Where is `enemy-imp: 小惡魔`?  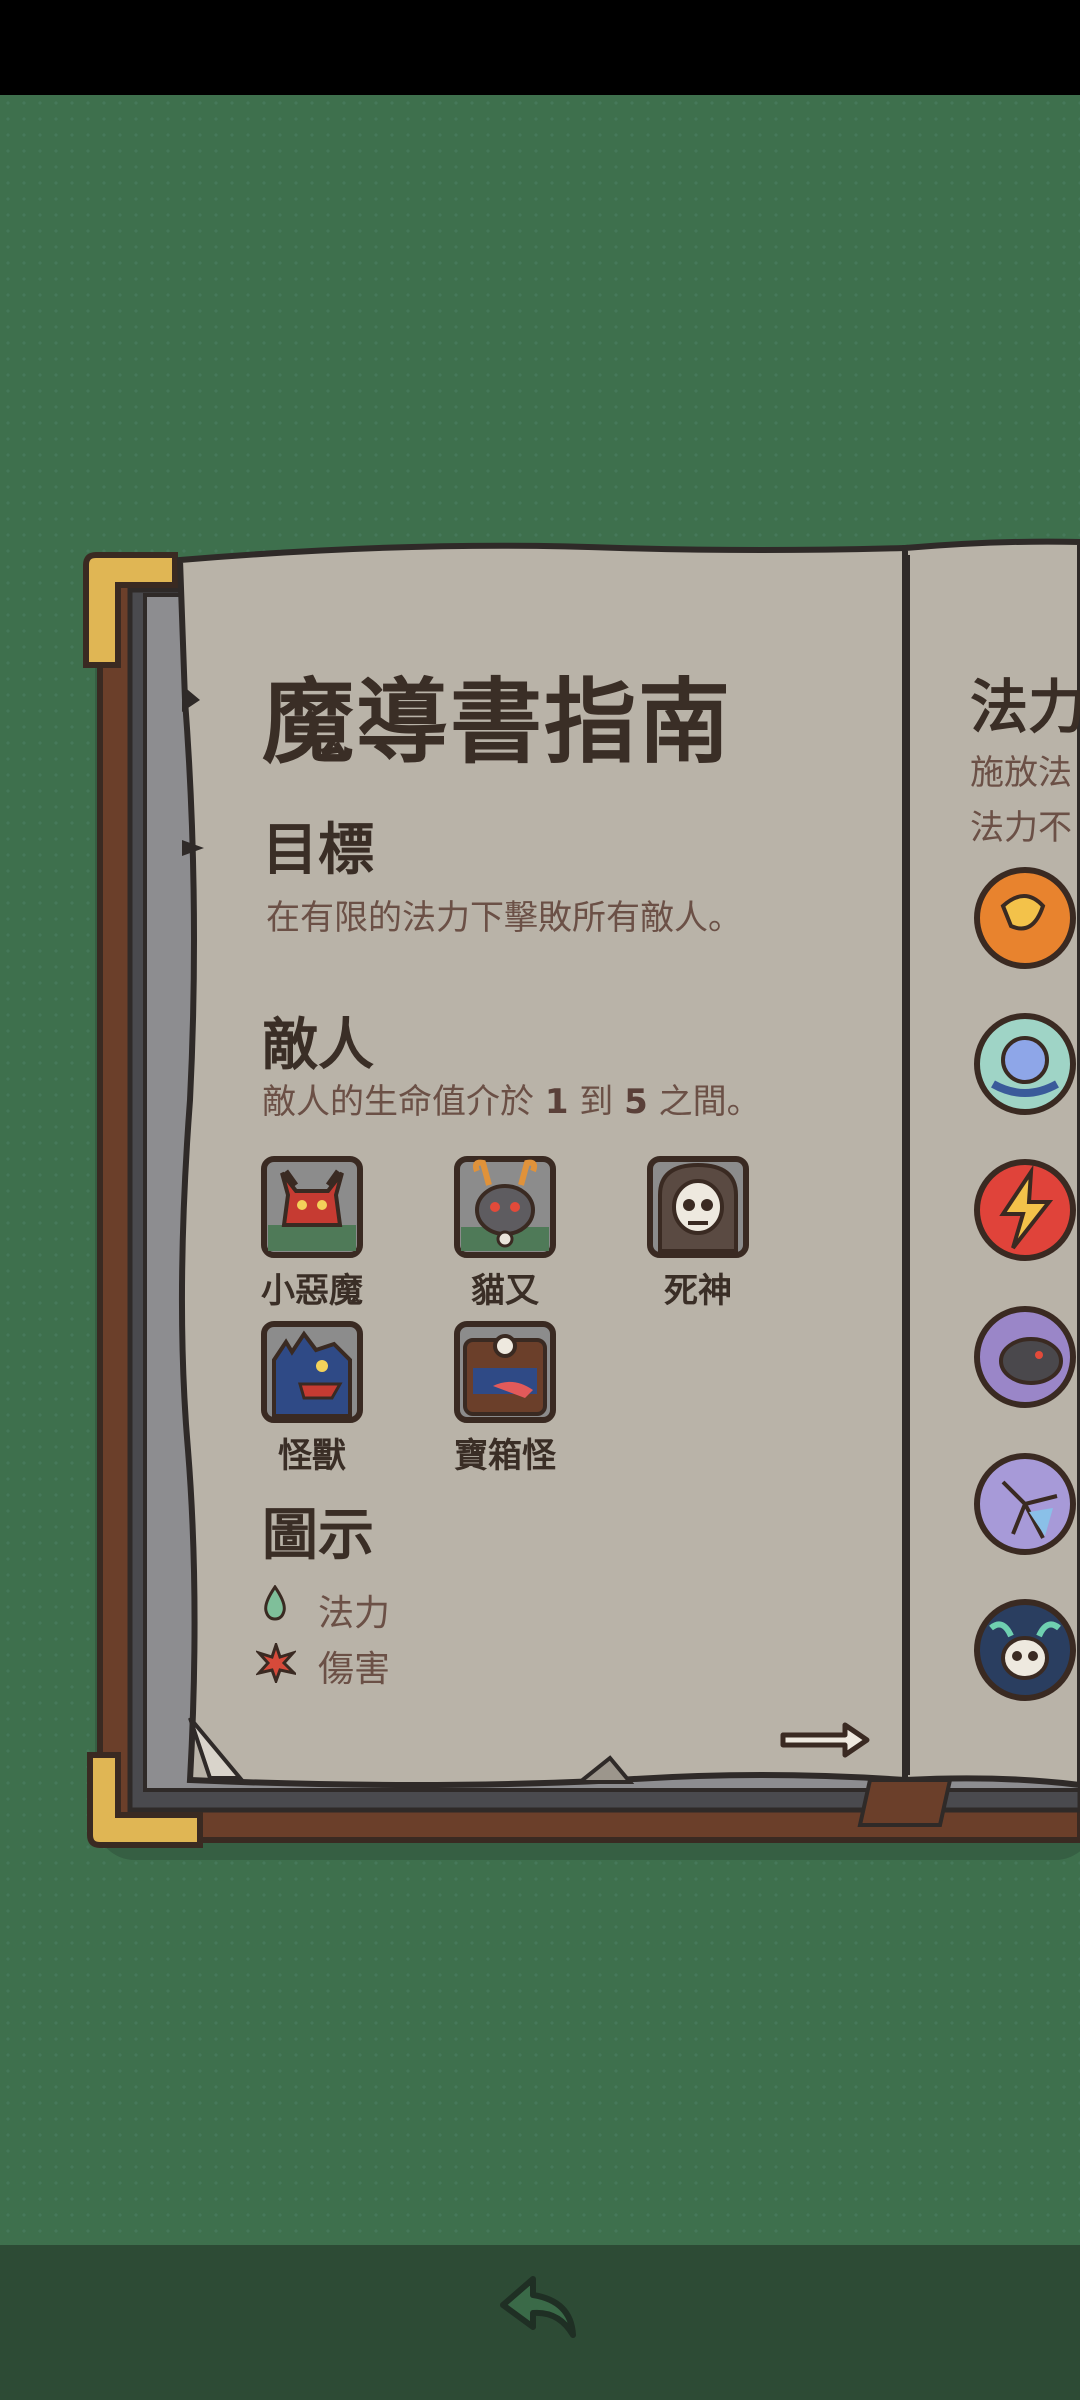
enemy-imp: 小惡魔 is located at coordinates (312, 1233).